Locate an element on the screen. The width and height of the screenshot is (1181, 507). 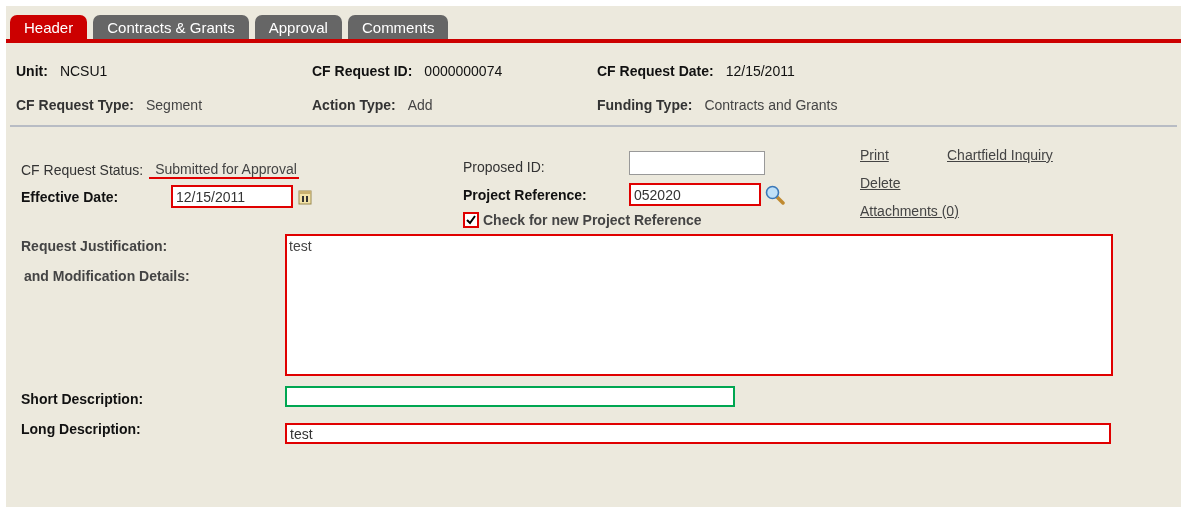
field-value: 12/15/2011 is located at coordinates (760, 71).